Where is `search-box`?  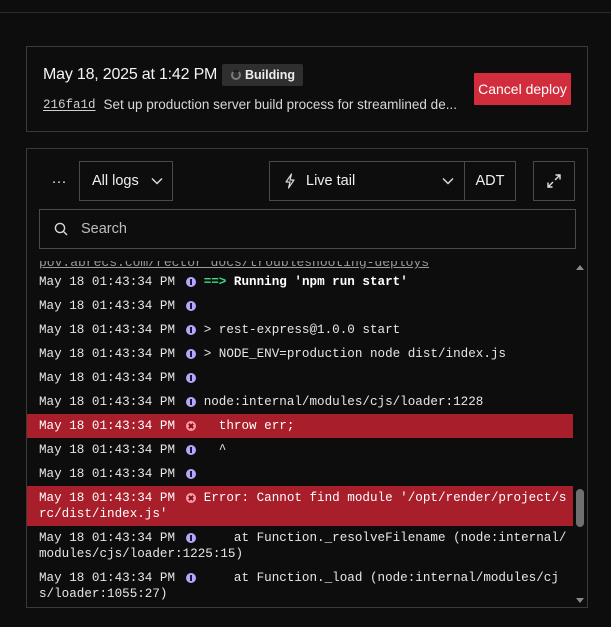
search-box is located at coordinates (307, 229).